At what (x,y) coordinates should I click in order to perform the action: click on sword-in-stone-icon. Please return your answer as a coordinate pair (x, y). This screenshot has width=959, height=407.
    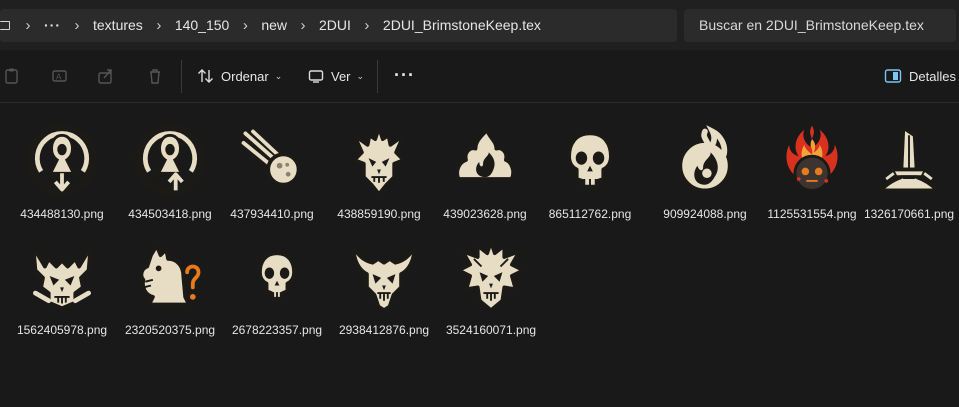
    Looking at the image, I should click on (909, 160).